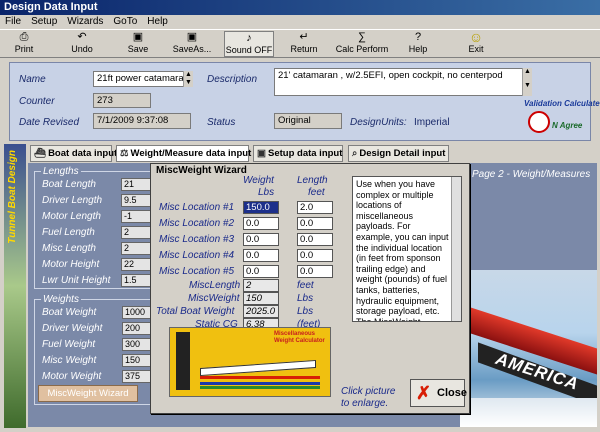  What do you see at coordinates (300, 22) in the screenshot?
I see `menu-bar: File Setup Wizards GoTo Help` at bounding box center [300, 22].